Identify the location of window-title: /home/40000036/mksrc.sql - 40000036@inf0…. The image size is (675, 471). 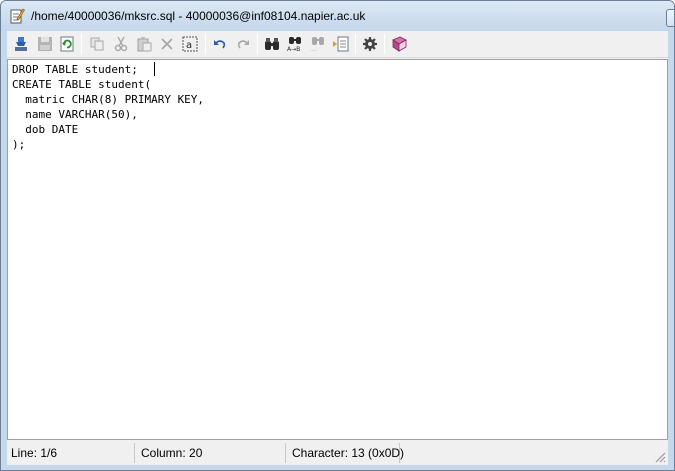
(198, 16).